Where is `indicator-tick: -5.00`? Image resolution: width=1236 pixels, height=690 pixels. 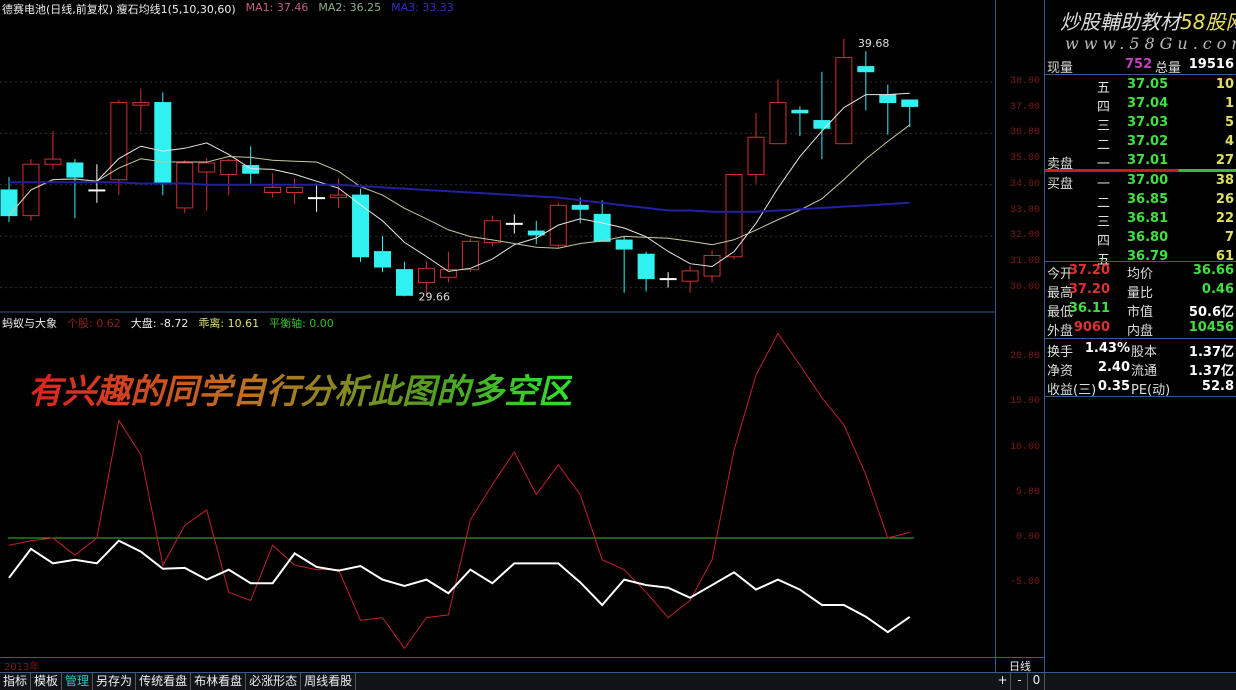 indicator-tick: -5.00 is located at coordinates (1024, 583).